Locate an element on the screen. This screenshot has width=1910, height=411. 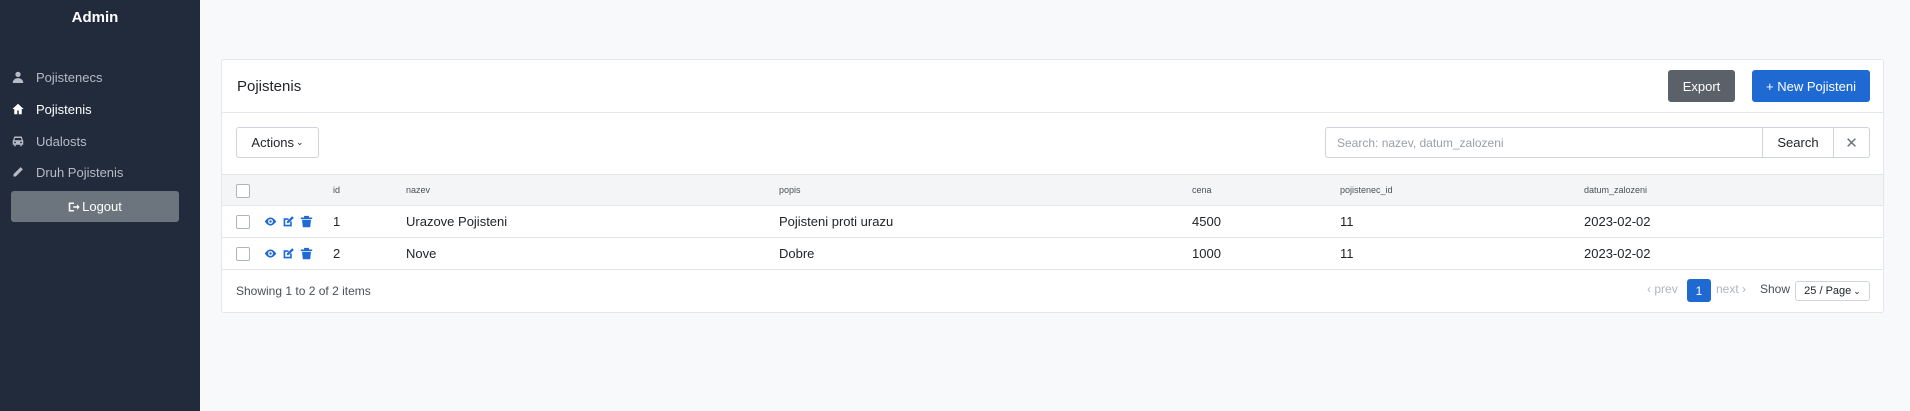
showing-items-text: Showing 1 to 2 of 2 items is located at coordinates (303, 291).